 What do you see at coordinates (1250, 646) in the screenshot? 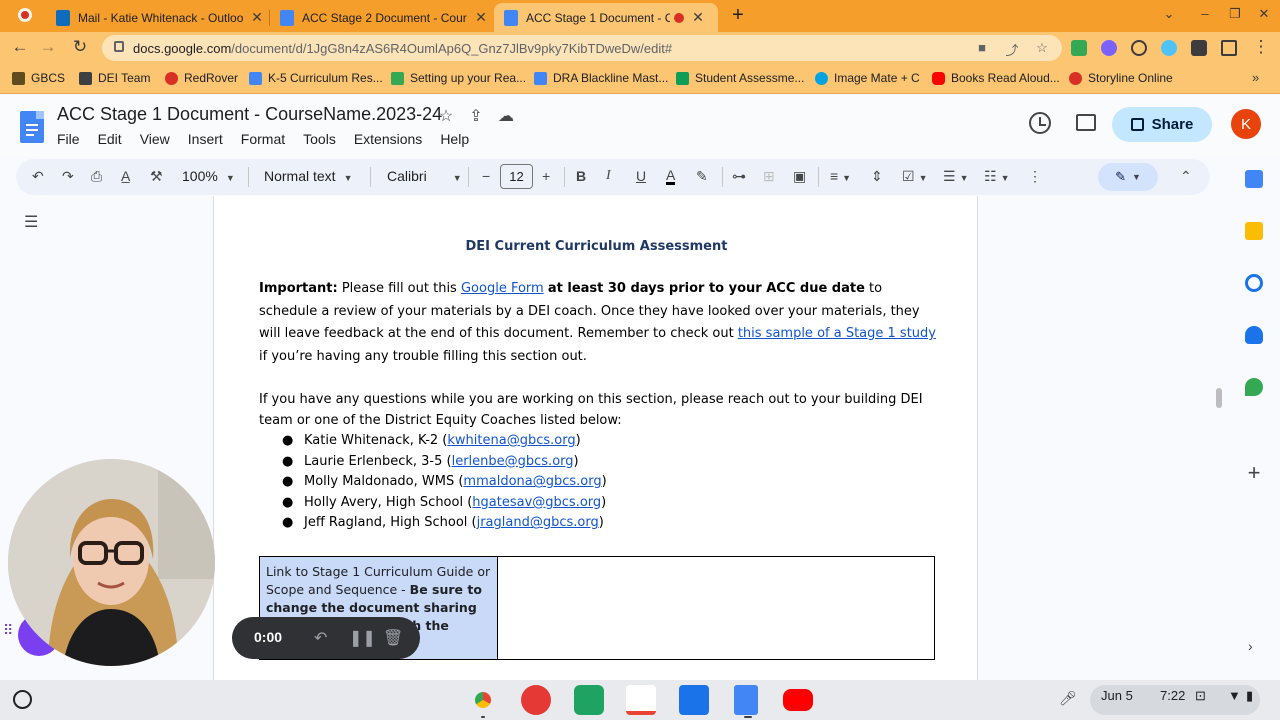
I see `show-side-panel-icon: ›` at bounding box center [1250, 646].